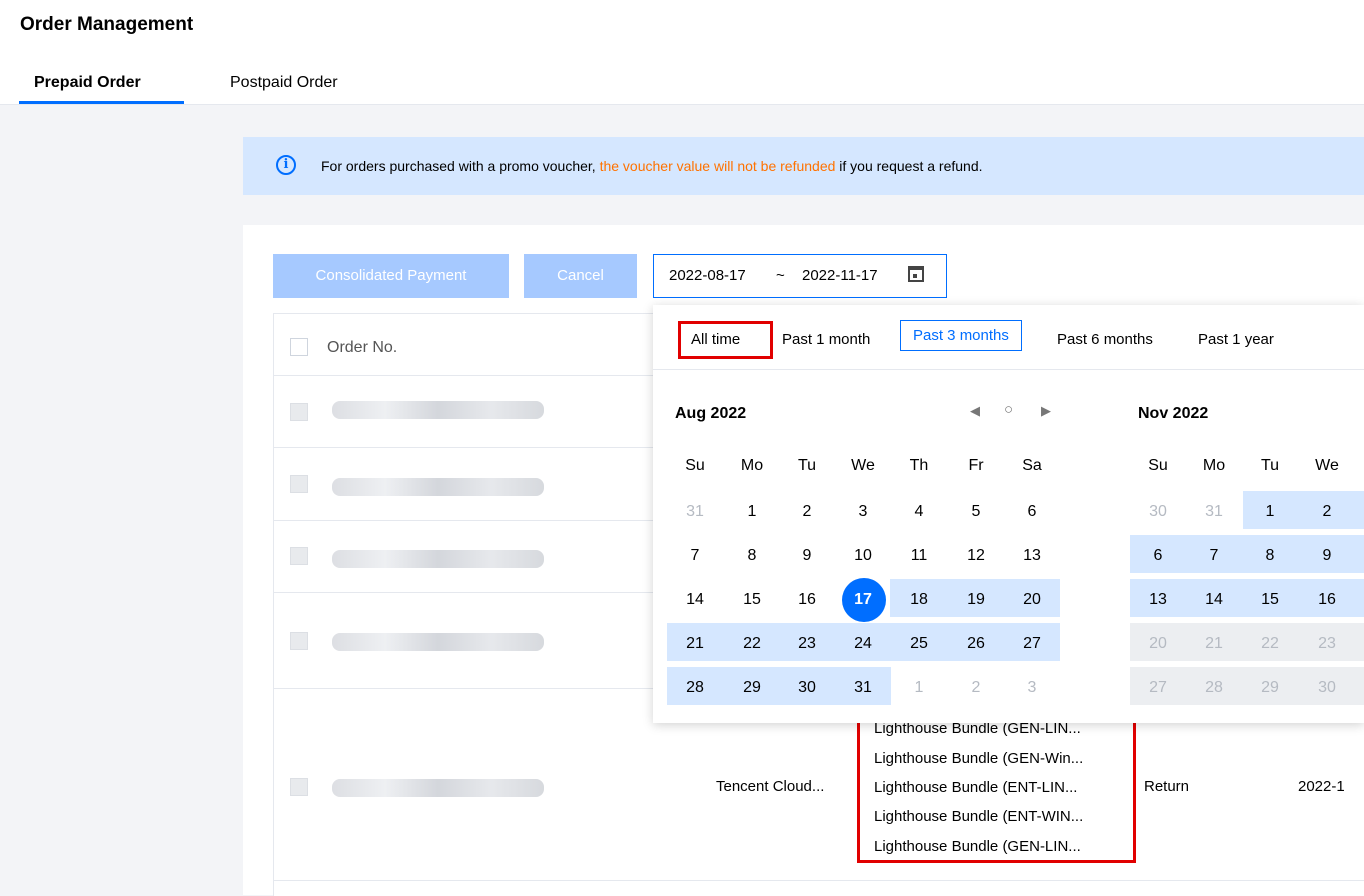  Describe the element at coordinates (362, 347) in the screenshot. I see `column-header-order-no: Order No.` at that location.